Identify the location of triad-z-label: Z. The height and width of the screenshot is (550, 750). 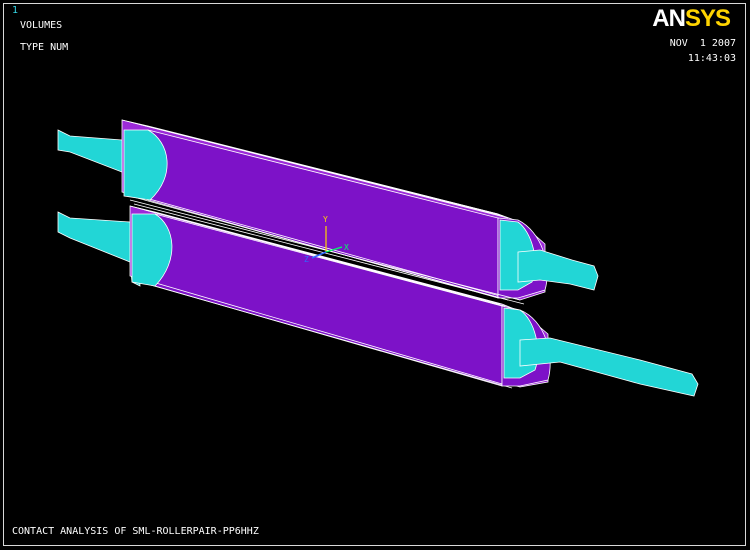
(306, 259).